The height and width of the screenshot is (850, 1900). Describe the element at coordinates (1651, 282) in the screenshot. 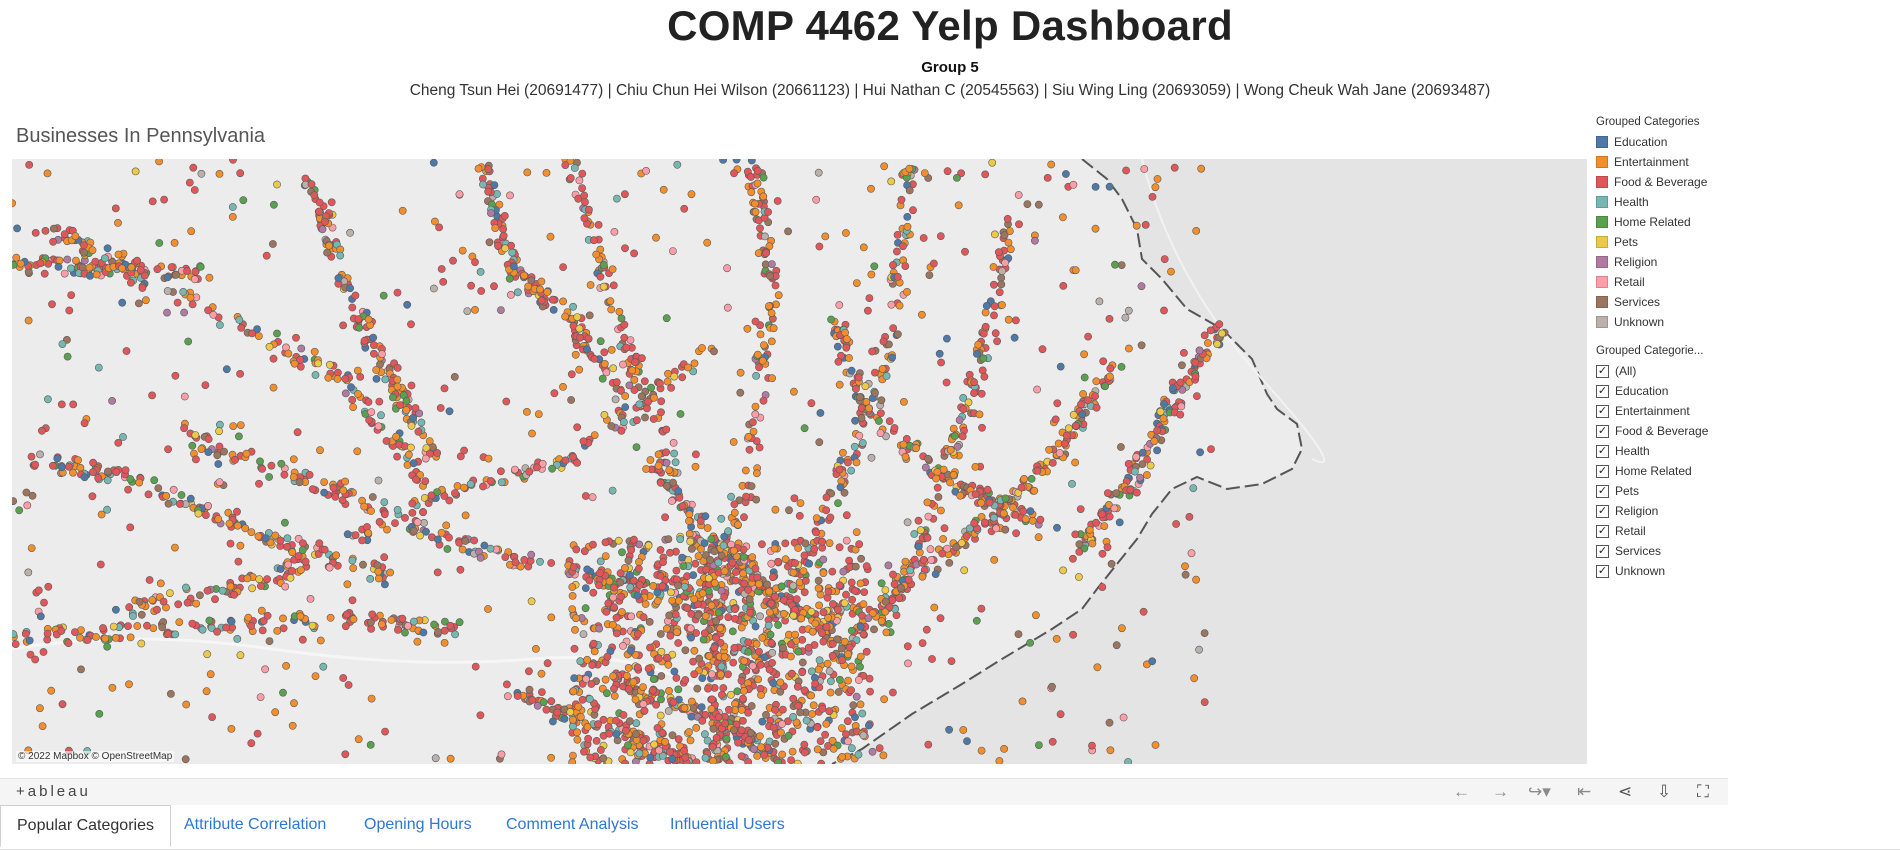

I see `legend-item: Retail` at that location.